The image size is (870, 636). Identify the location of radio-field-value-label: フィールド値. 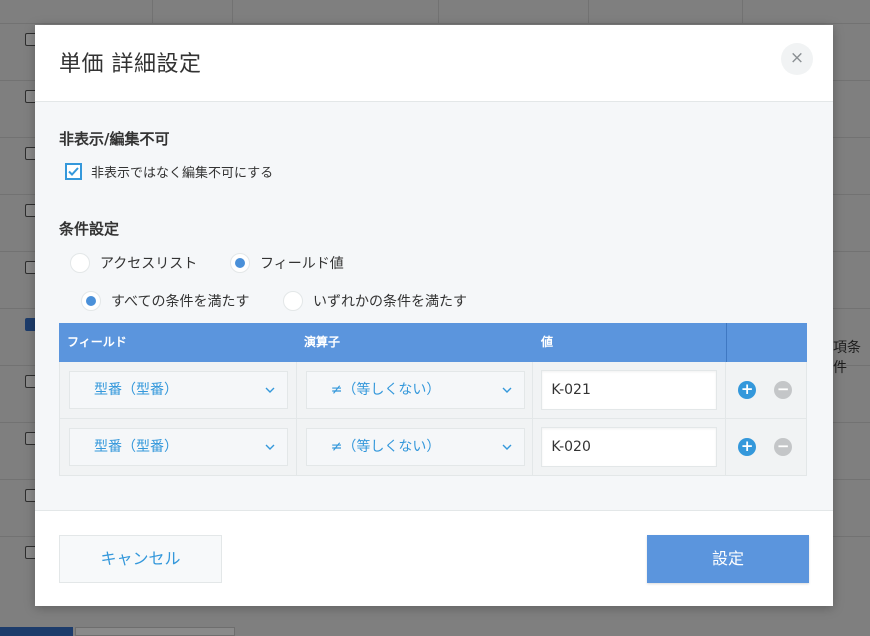
(302, 264).